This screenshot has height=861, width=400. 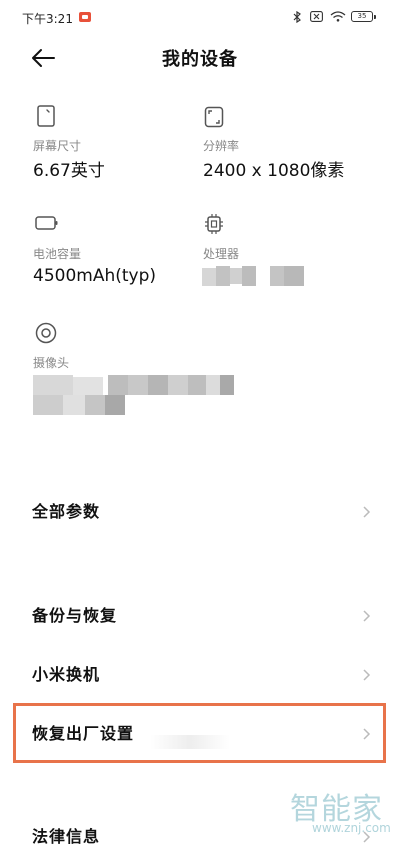 What do you see at coordinates (200, 17) in the screenshot?
I see `status-bar: 下午3:21 35` at bounding box center [200, 17].